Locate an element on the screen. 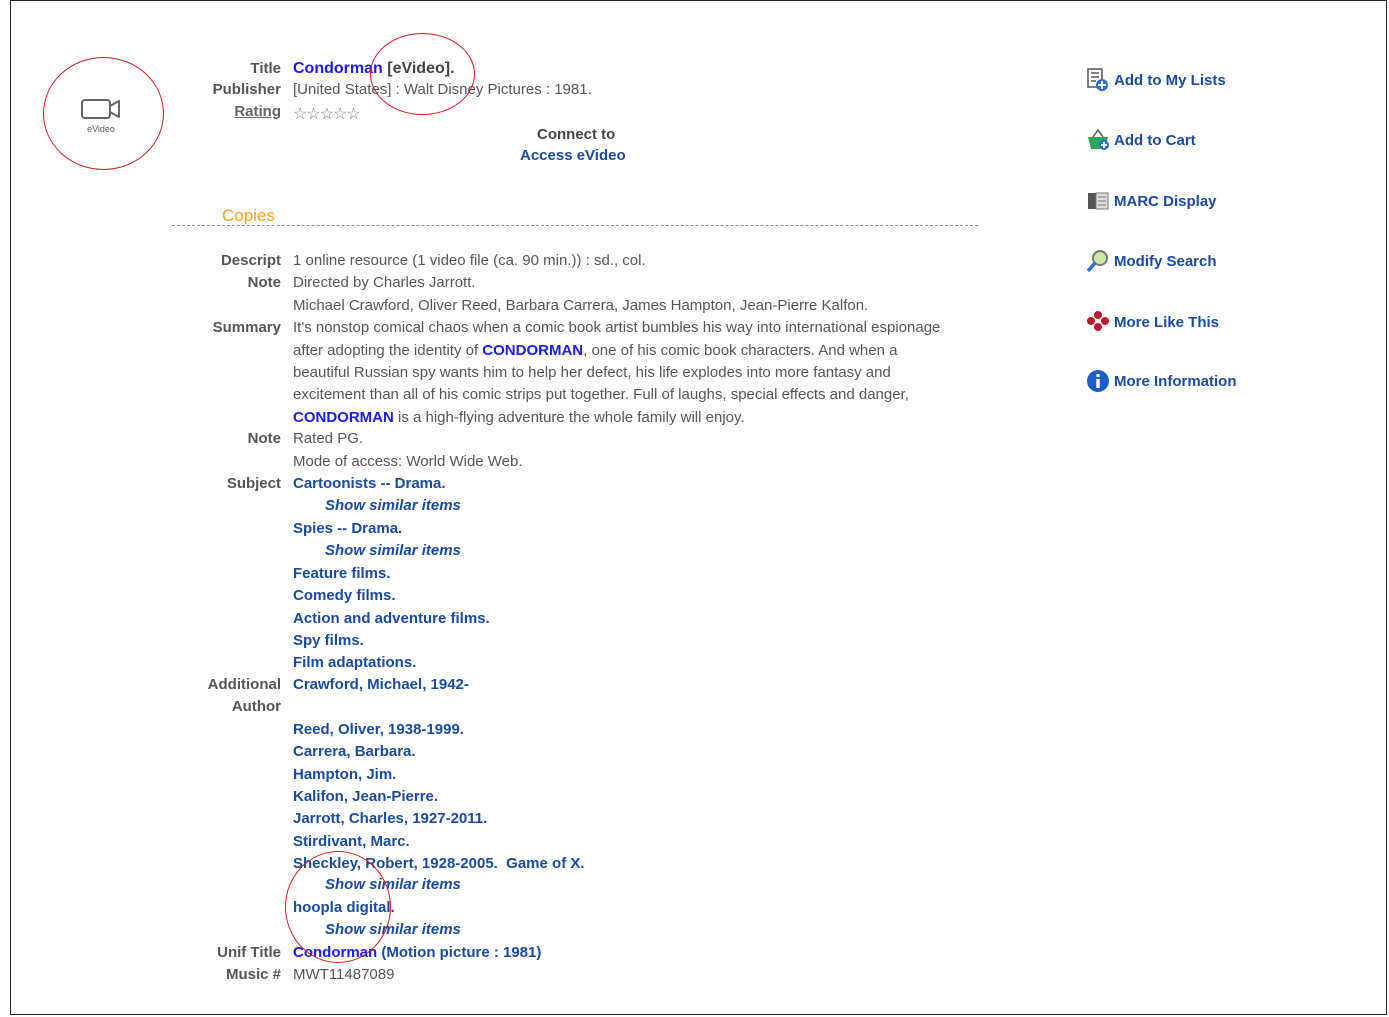 The image size is (1389, 1017). subject-link: Action and adventure films. is located at coordinates (391, 618).